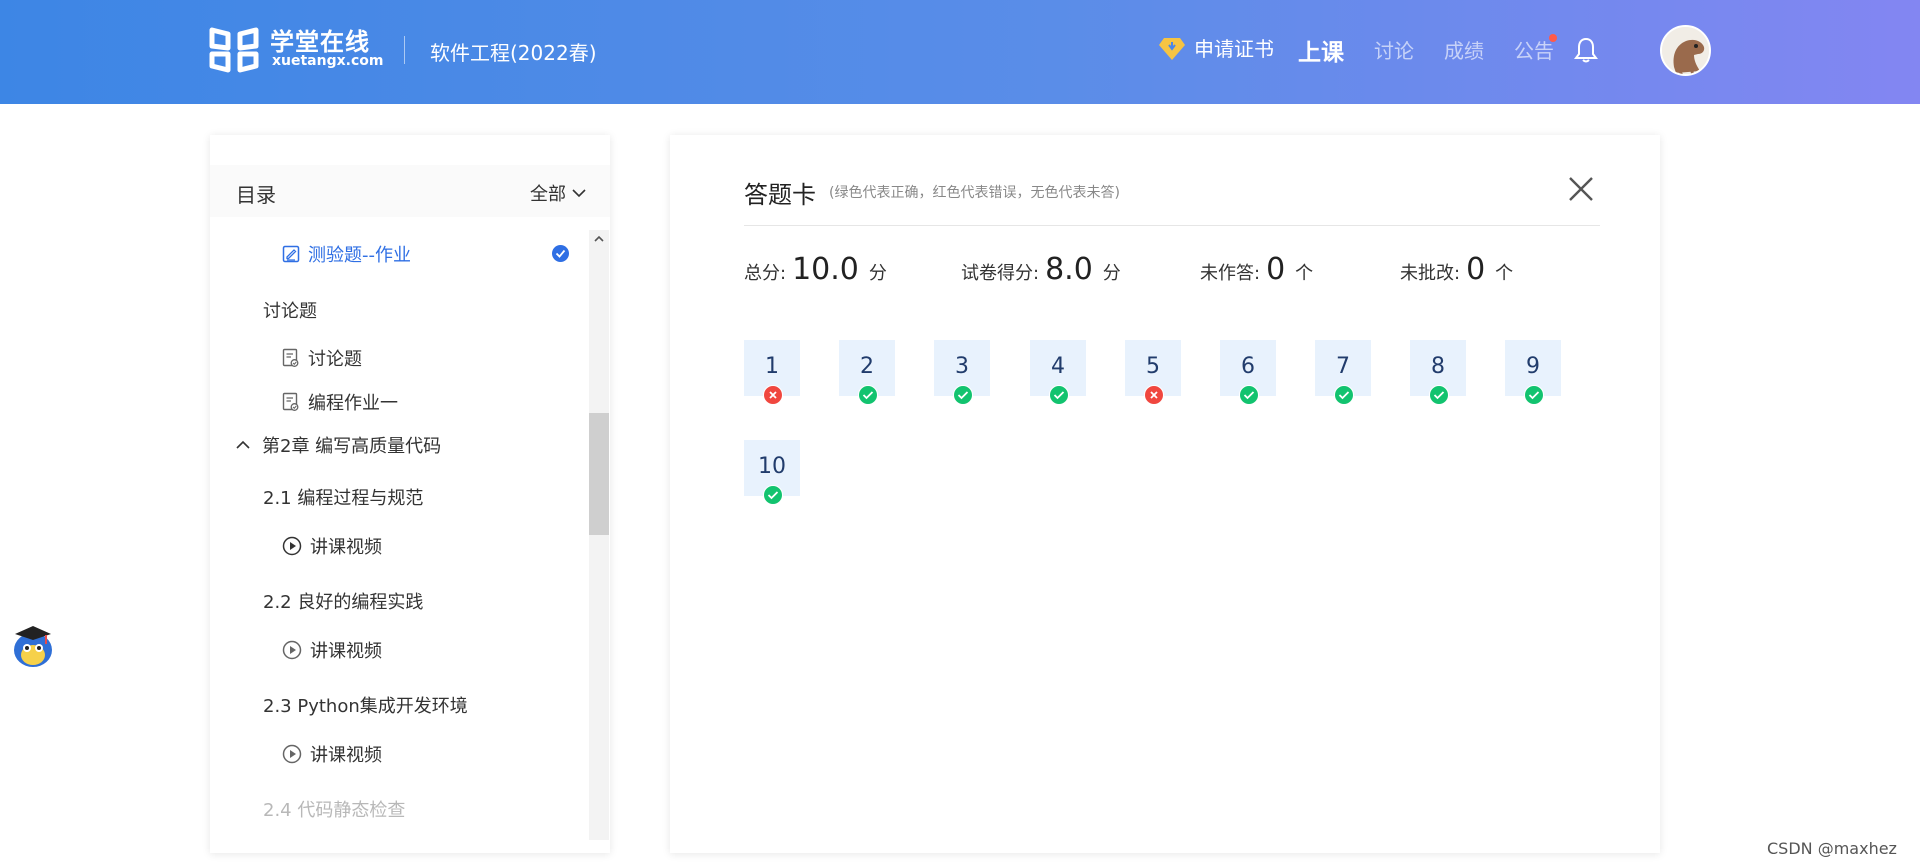 This screenshot has width=1920, height=867. I want to click on completed-check-icon, so click(560, 253).